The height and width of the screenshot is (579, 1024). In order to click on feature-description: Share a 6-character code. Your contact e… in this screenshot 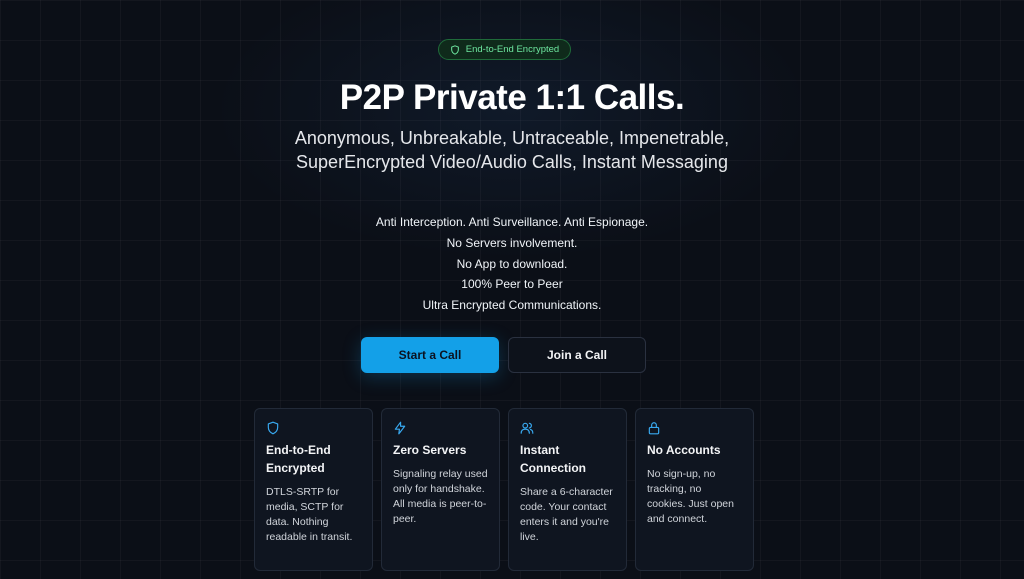, I will do `click(566, 514)`.